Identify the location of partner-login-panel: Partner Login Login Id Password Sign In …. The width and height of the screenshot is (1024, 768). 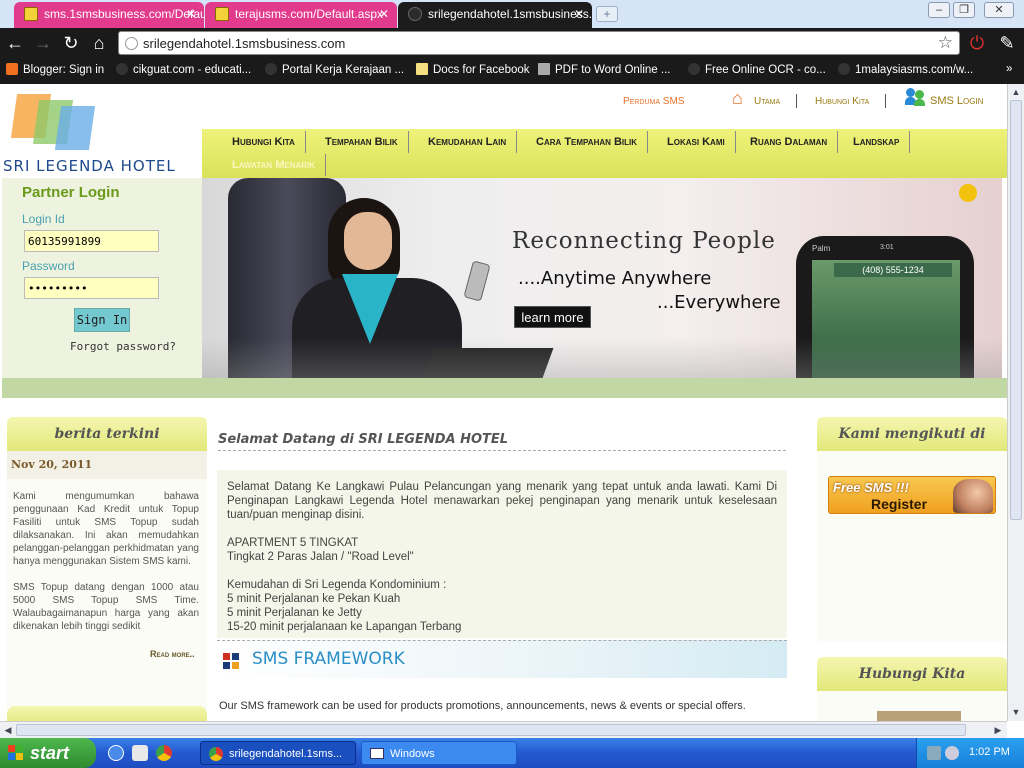
(102, 278).